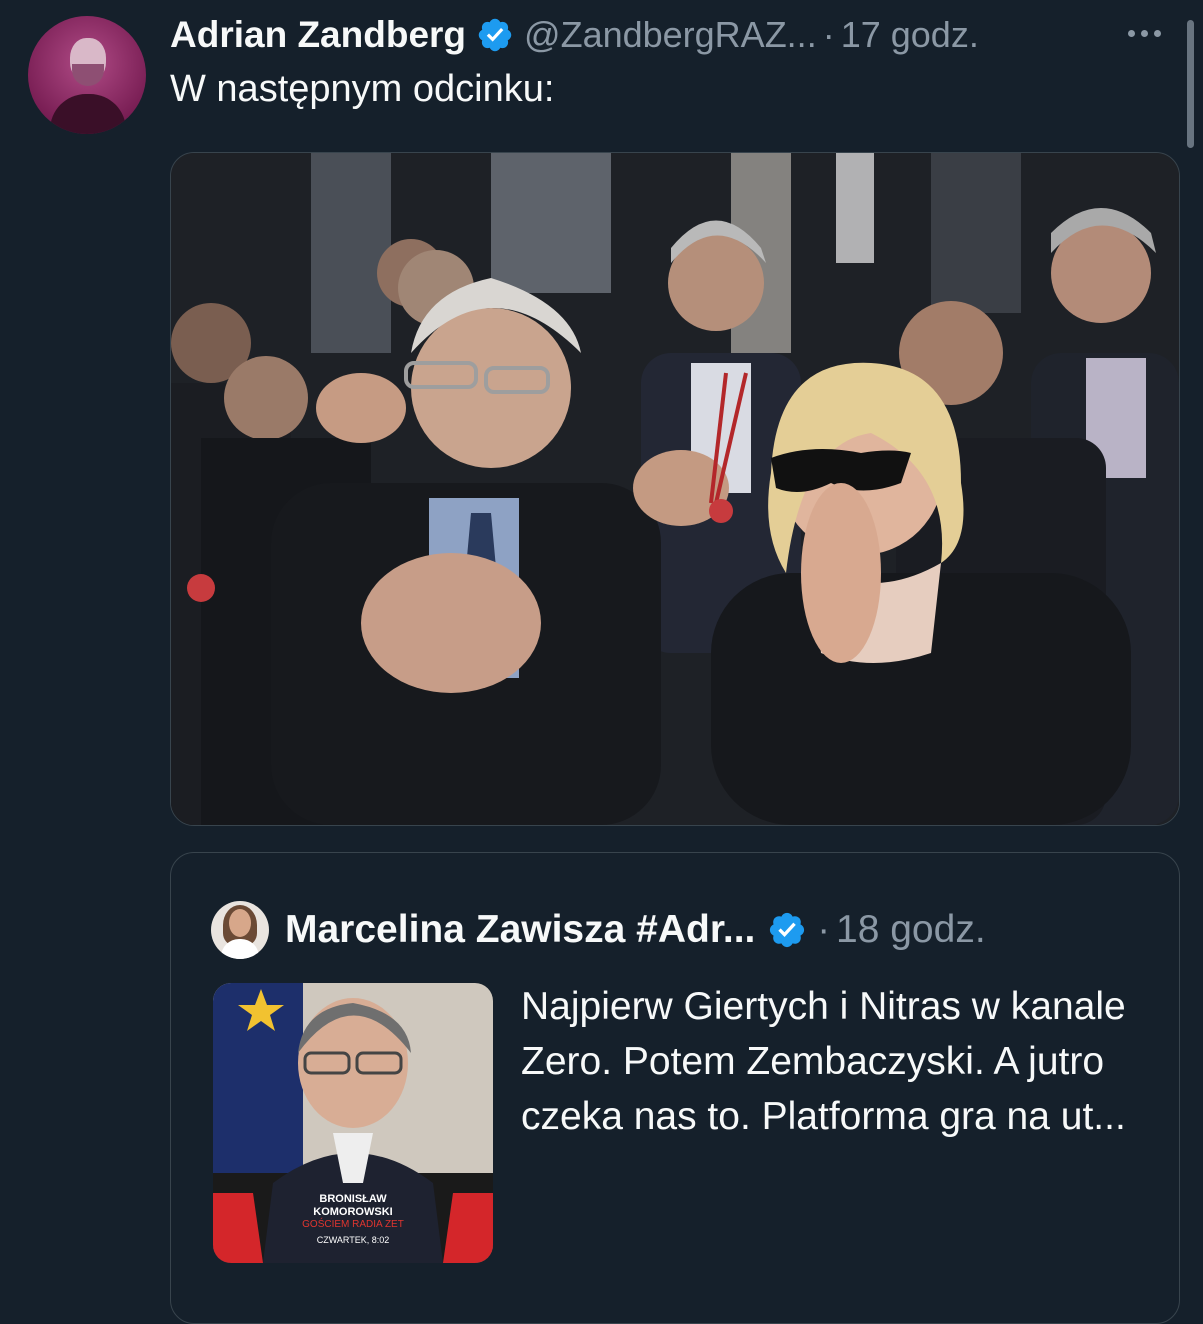  Describe the element at coordinates (353, 1240) in the screenshot. I see `thumbnail-line4: CZWARTEK, 8:02` at that location.